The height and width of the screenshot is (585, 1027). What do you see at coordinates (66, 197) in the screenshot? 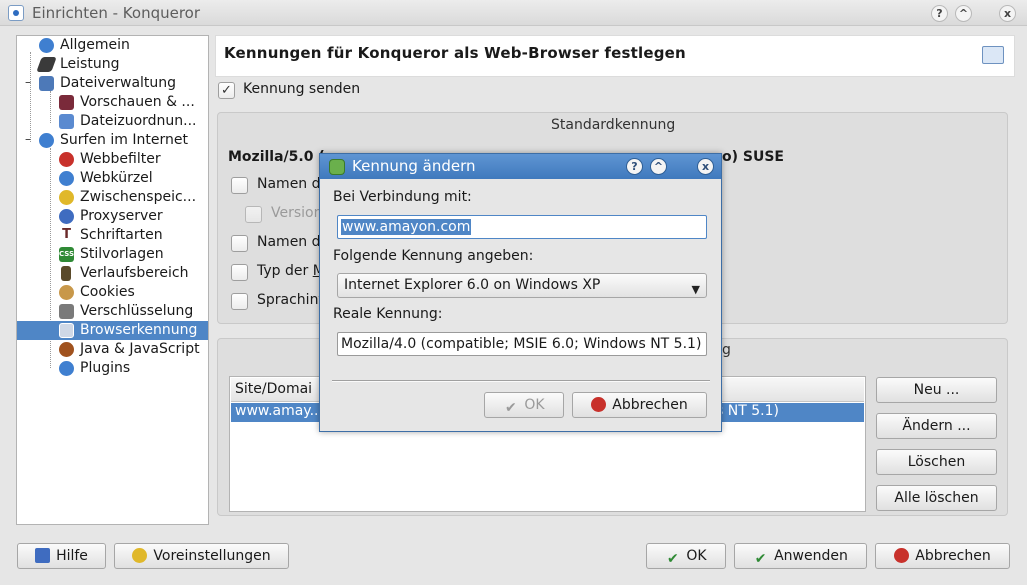
I see `cache-icon` at bounding box center [66, 197].